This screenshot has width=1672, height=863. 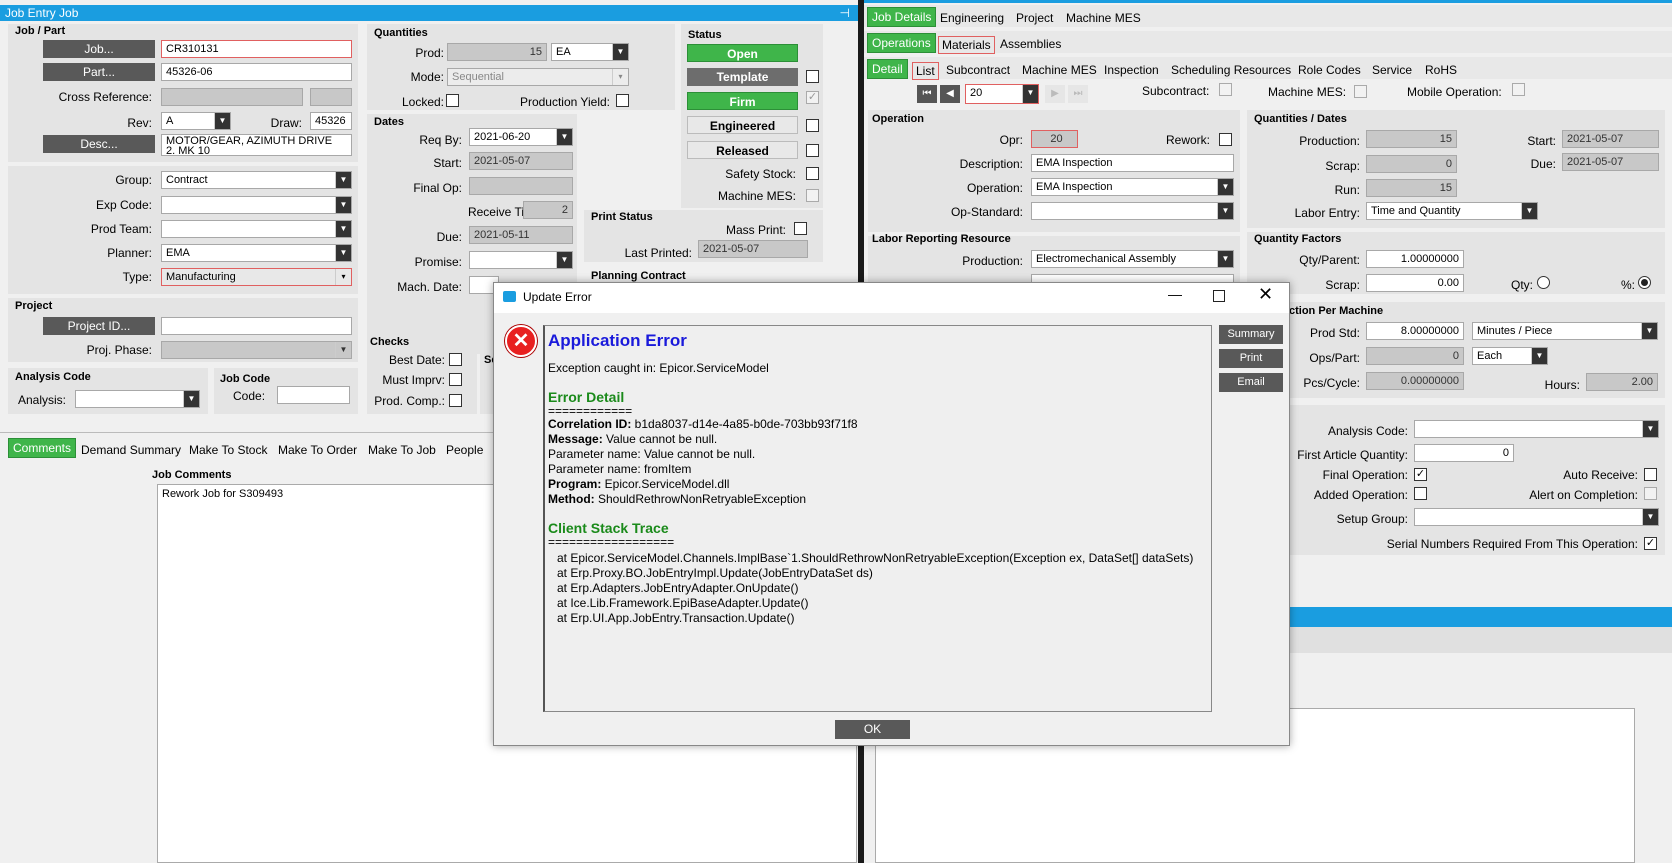 I want to click on labor-production-combo: Electromechanical Assembly ▼, so click(x=1132, y=259).